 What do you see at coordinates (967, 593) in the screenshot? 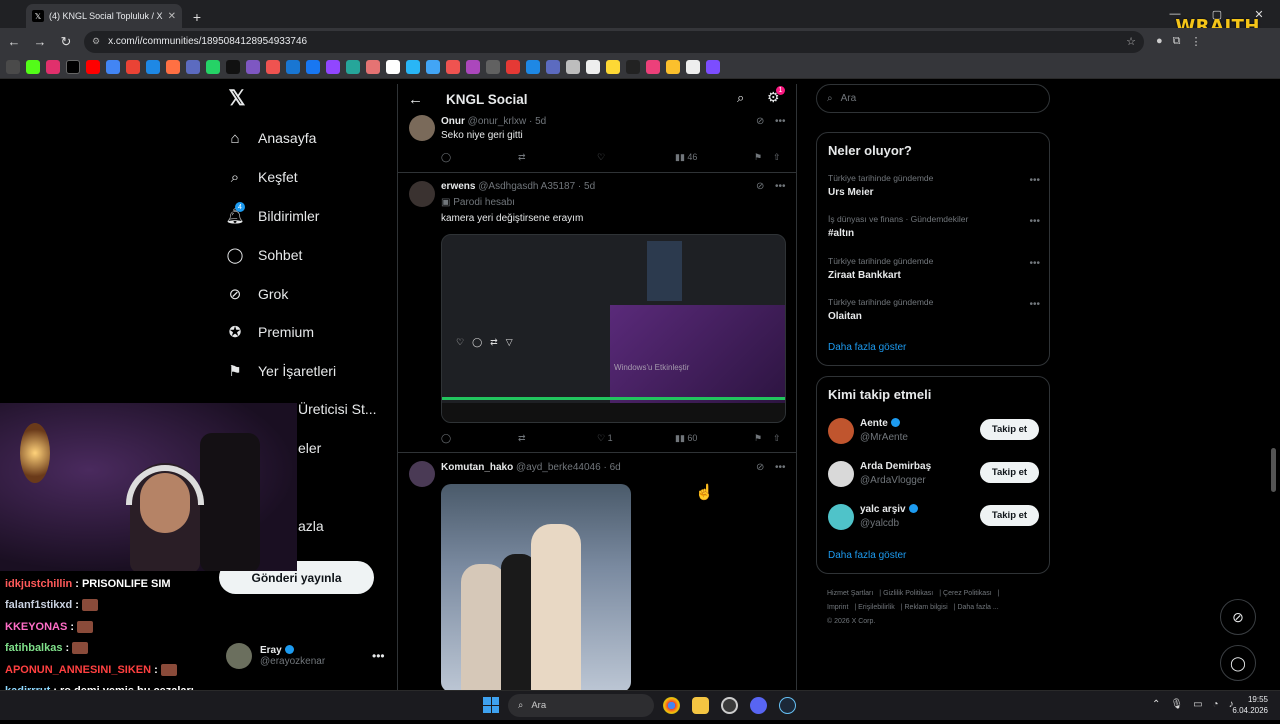
I see `footer-link: Çerez Politikası` at bounding box center [967, 593].